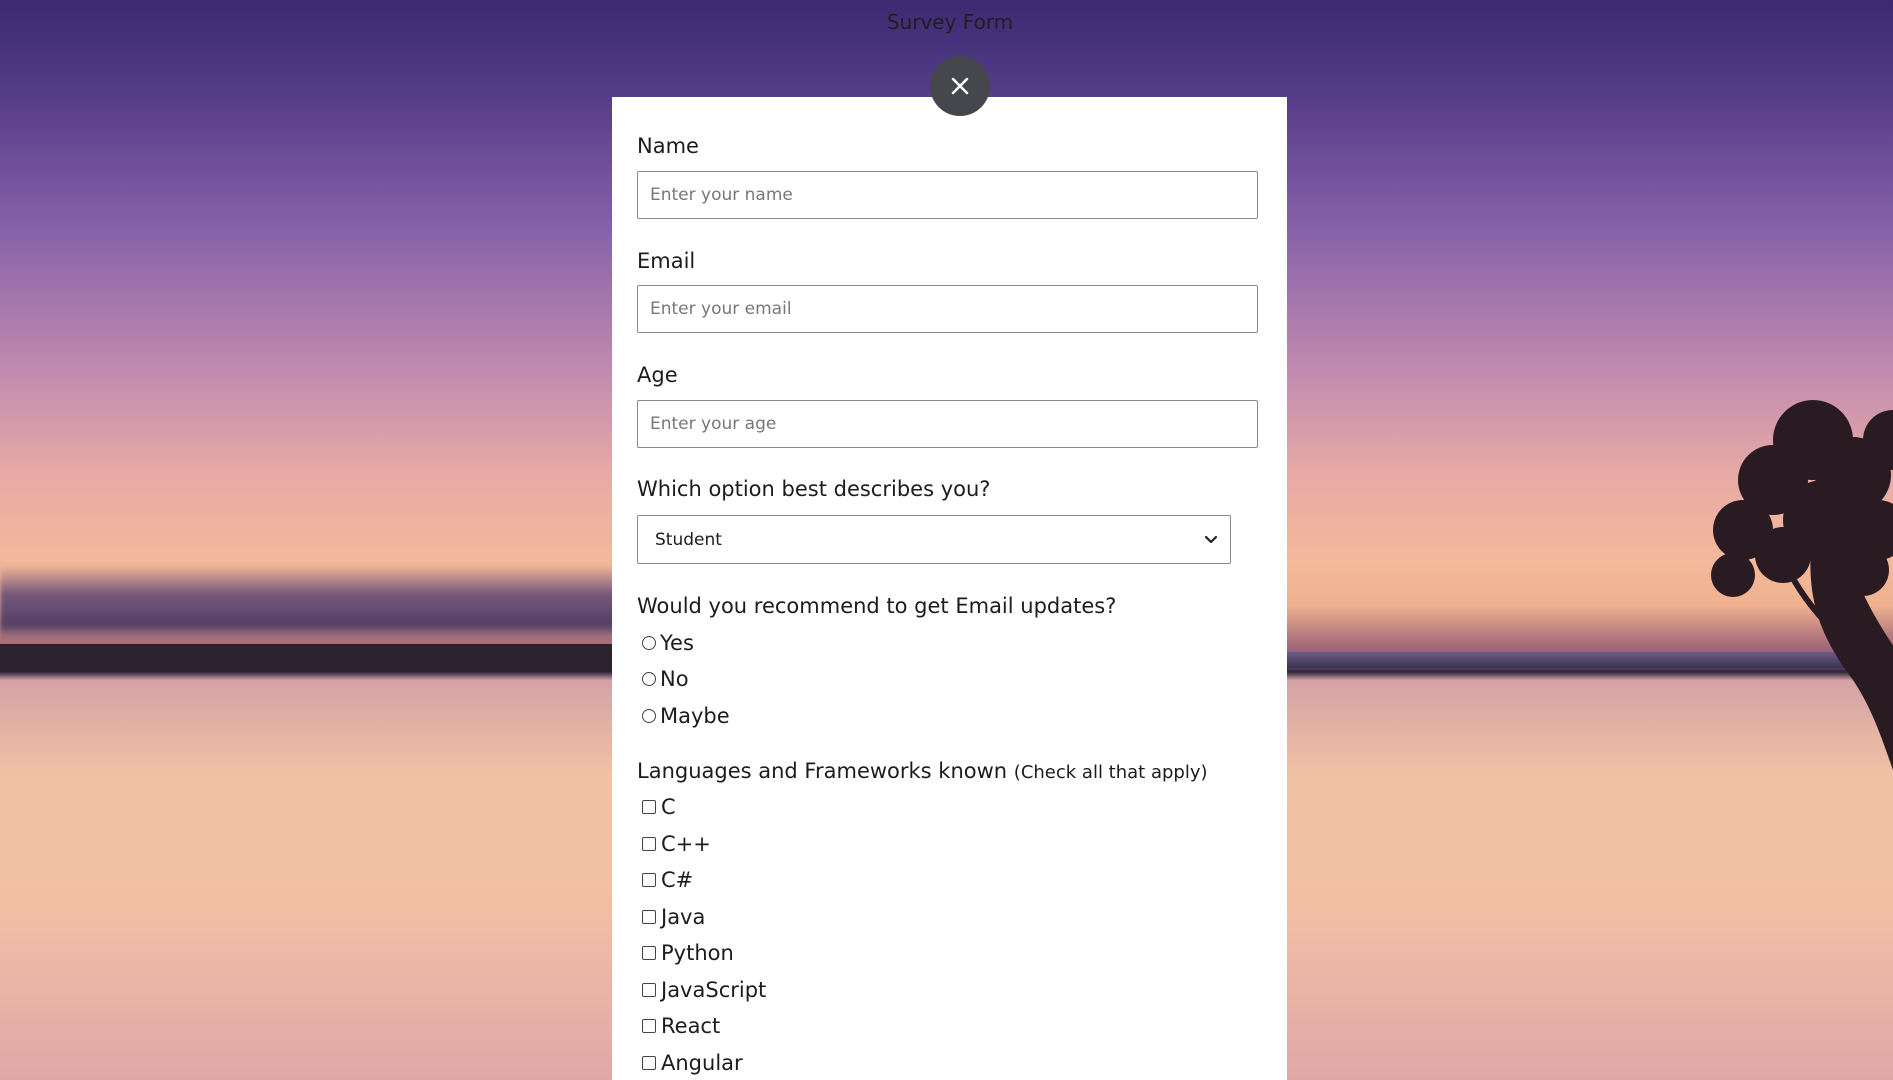 This screenshot has height=1080, width=1893. Describe the element at coordinates (668, 146) in the screenshot. I see `name-label: Name` at that location.